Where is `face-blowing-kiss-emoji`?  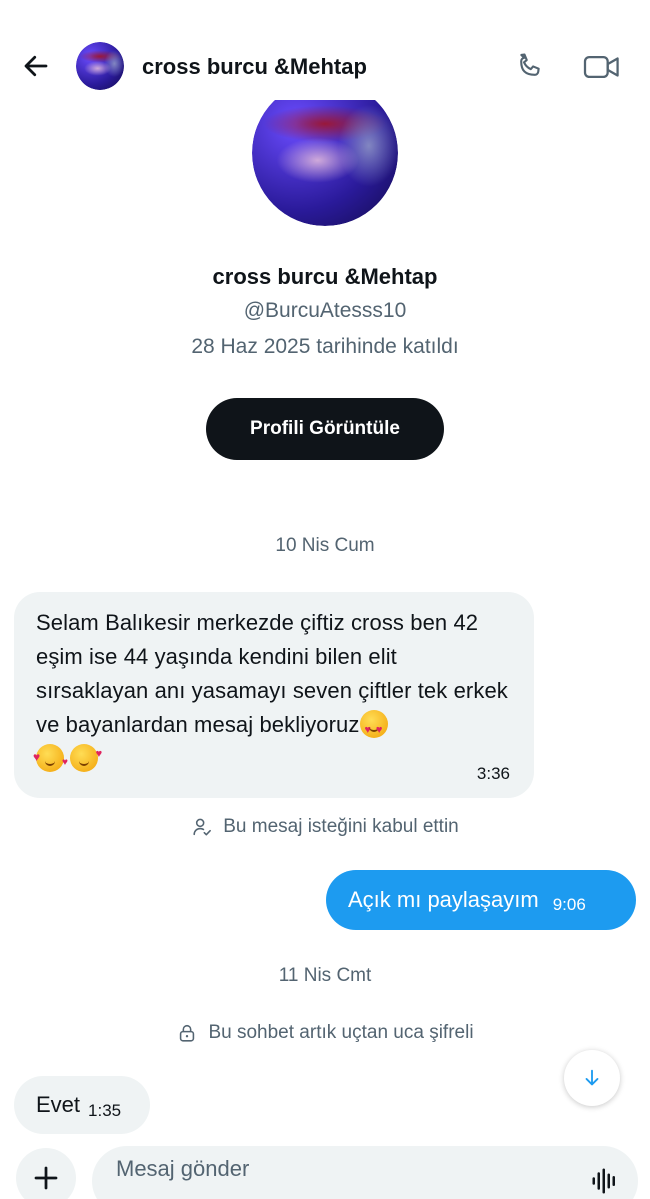 face-blowing-kiss-emoji is located at coordinates (86, 754).